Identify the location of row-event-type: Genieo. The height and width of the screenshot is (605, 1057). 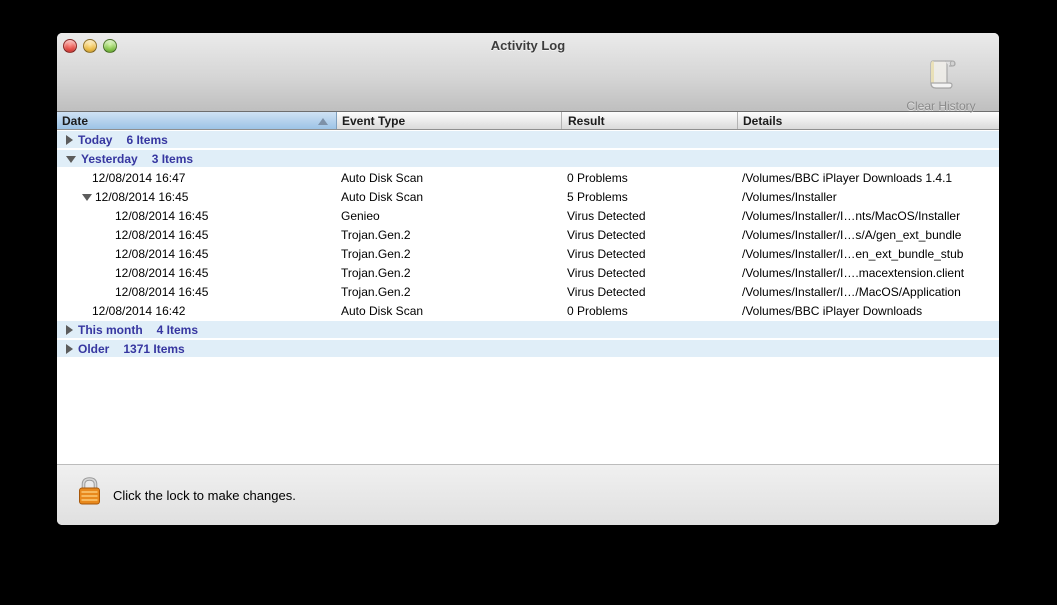
(360, 215).